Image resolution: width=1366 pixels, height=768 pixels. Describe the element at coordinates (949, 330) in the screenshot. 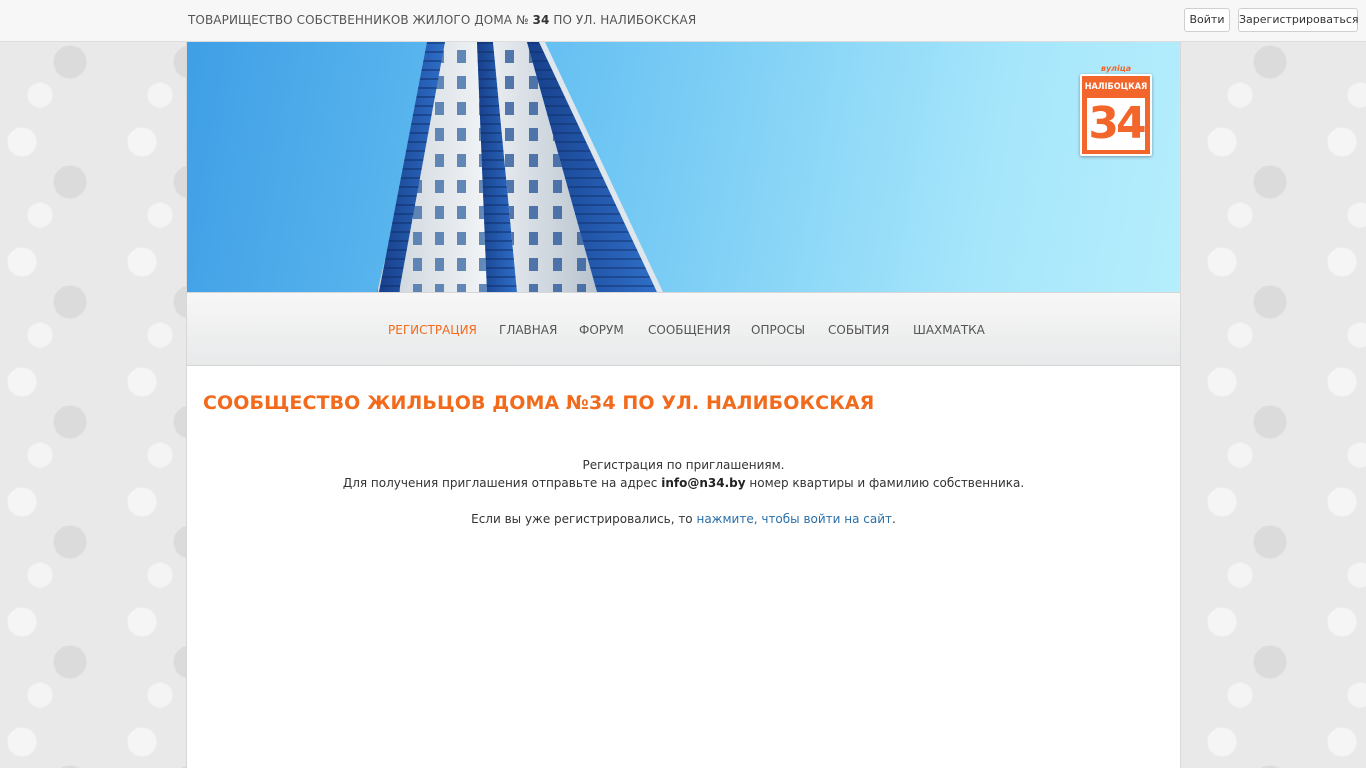

I see `nav-item-chessboard: ШАХМАТКА` at that location.